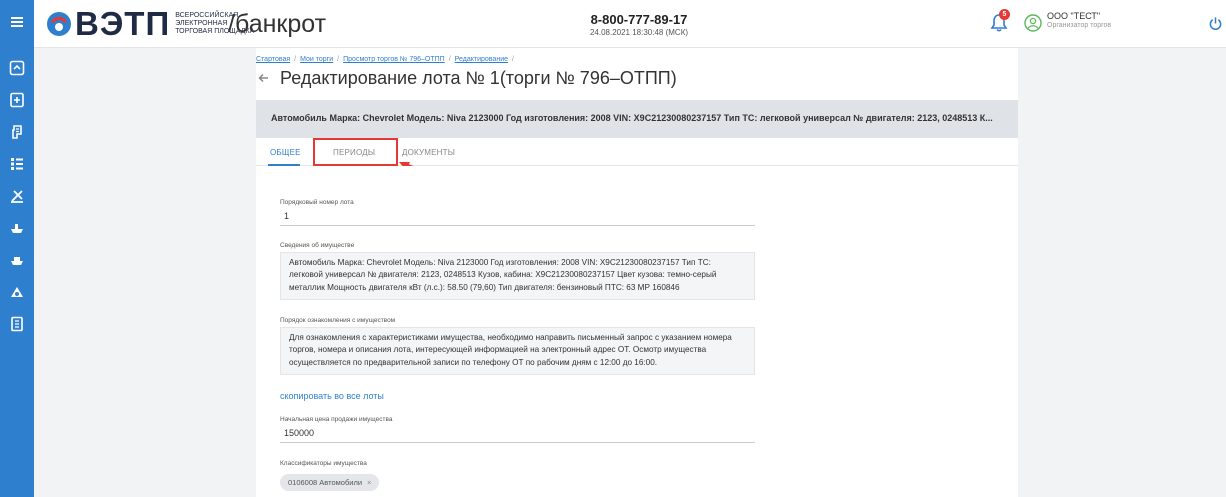 This screenshot has height=497, width=1226. I want to click on phone-number: 8-800-777-89-17, so click(639, 19).